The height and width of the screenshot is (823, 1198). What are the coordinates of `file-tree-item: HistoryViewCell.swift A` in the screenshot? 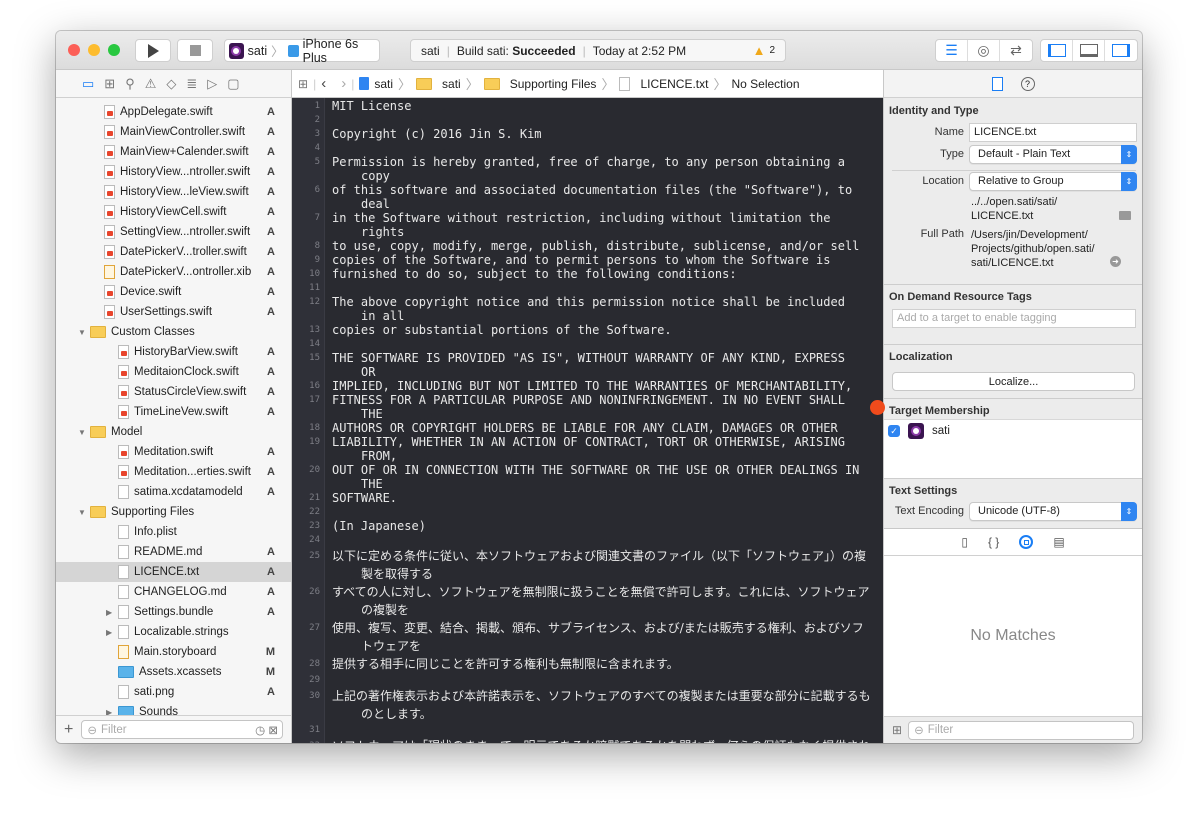 It's located at (173, 212).